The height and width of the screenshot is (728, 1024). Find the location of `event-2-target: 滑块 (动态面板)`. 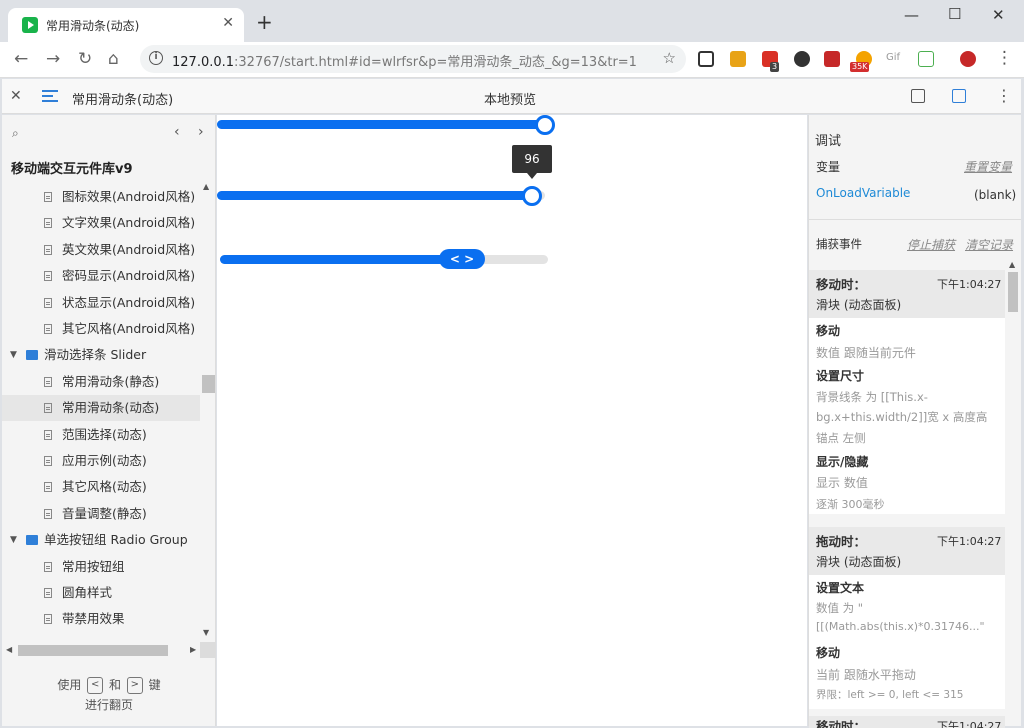

event-2-target: 滑块 (动态面板) is located at coordinates (859, 562).